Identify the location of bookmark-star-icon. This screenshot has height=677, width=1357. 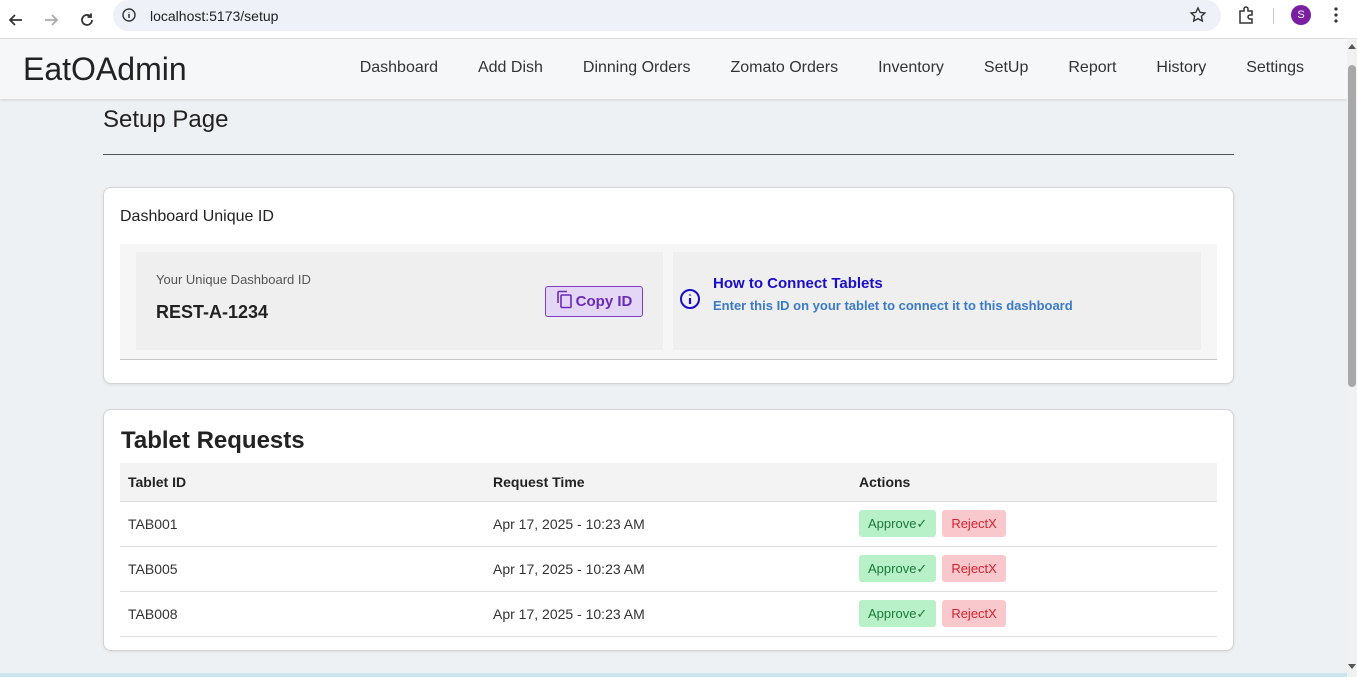
(1198, 17).